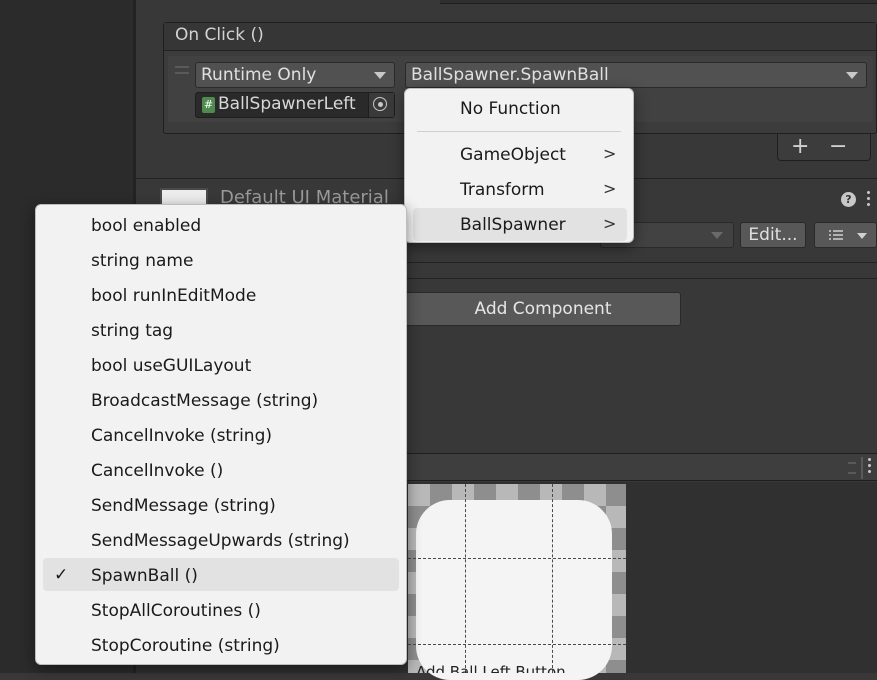 This screenshot has width=877, height=680. I want to click on menu-item-transform: Transform, so click(502, 190).